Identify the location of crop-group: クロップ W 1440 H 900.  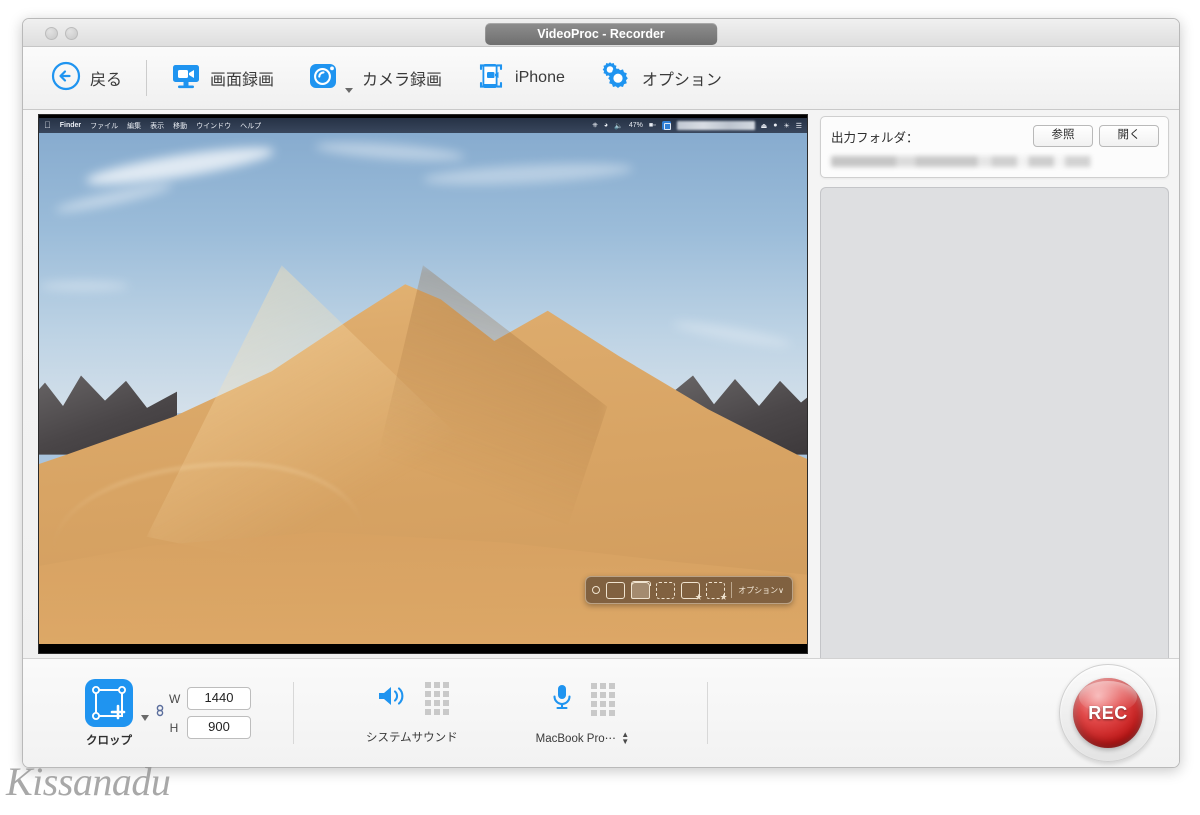
(137, 713).